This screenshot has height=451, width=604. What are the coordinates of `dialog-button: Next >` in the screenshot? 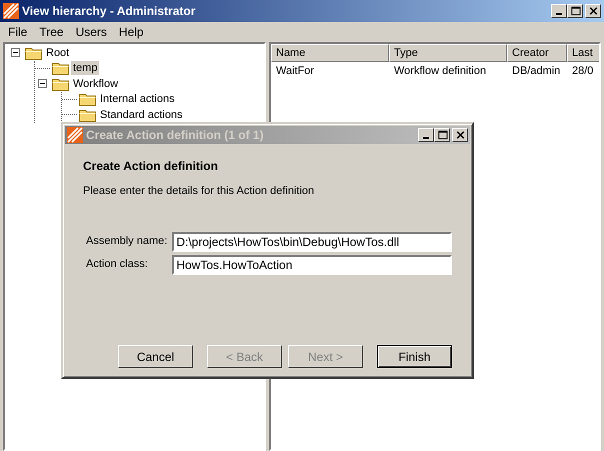 It's located at (325, 356).